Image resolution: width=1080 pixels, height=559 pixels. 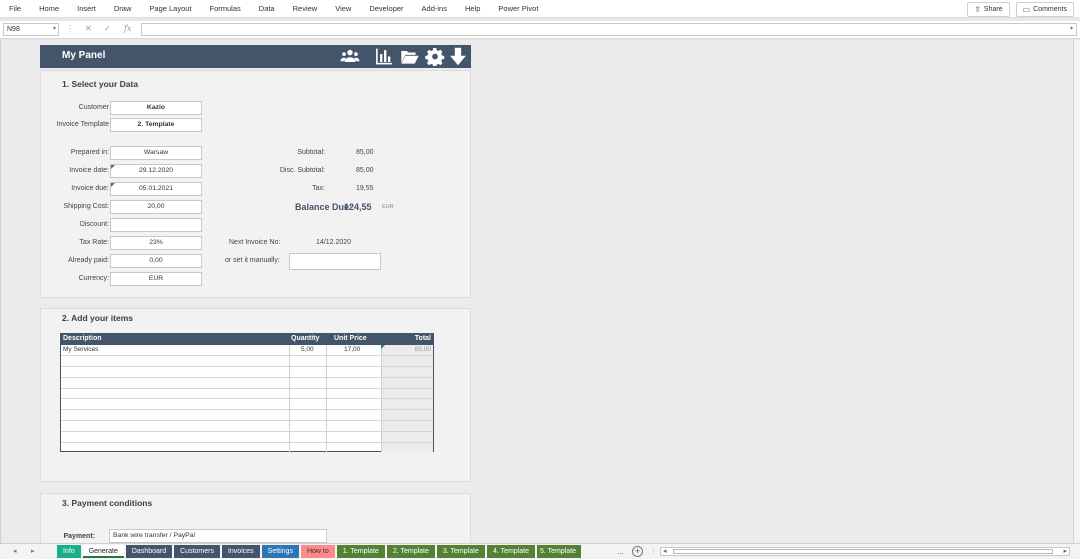 I want to click on already-paid-field: 0,00, so click(x=156, y=261).